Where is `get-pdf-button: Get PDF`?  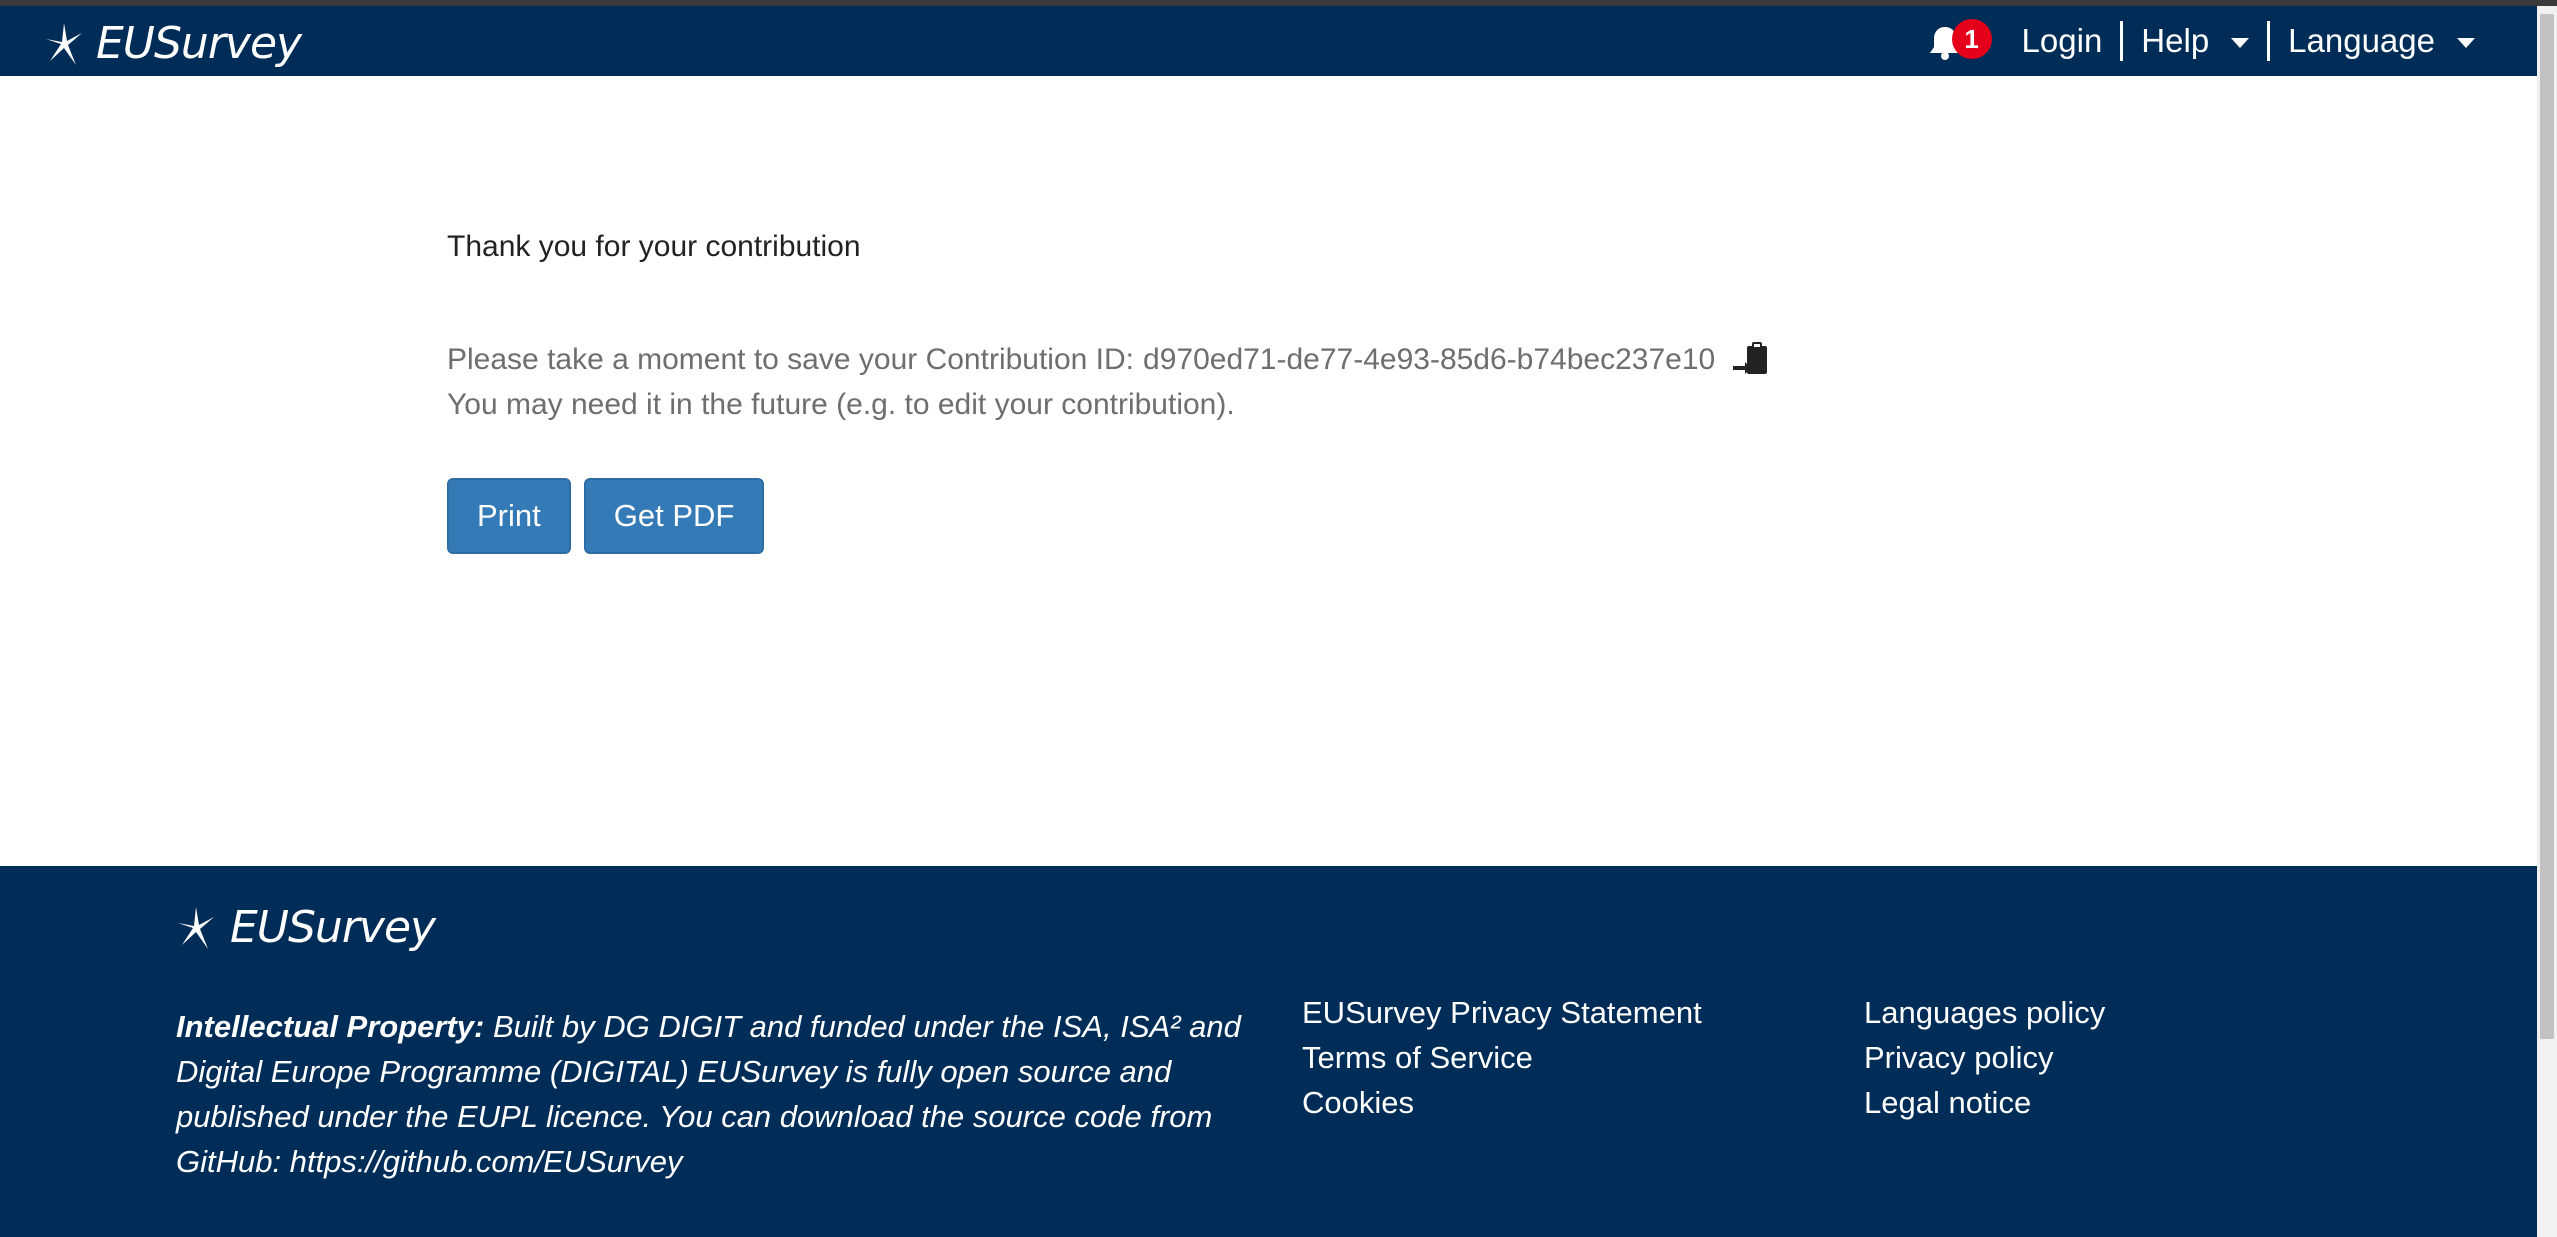
get-pdf-button: Get PDF is located at coordinates (674, 516).